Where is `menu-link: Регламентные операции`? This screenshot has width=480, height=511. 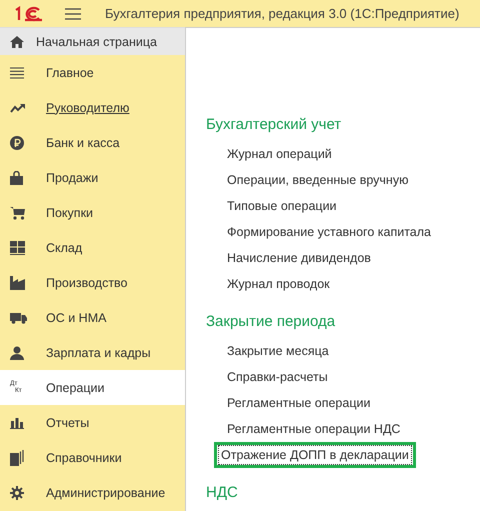 menu-link: Регламентные операции is located at coordinates (298, 403).